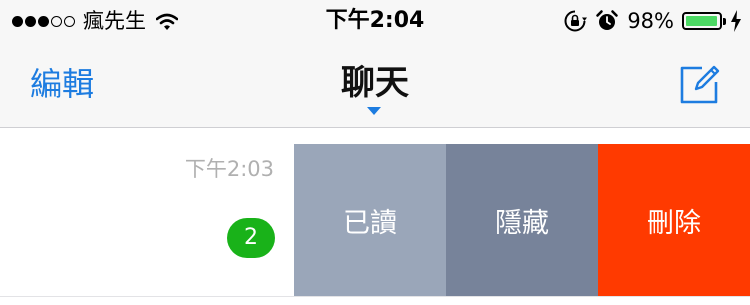  I want to click on alarm-icon, so click(607, 20).